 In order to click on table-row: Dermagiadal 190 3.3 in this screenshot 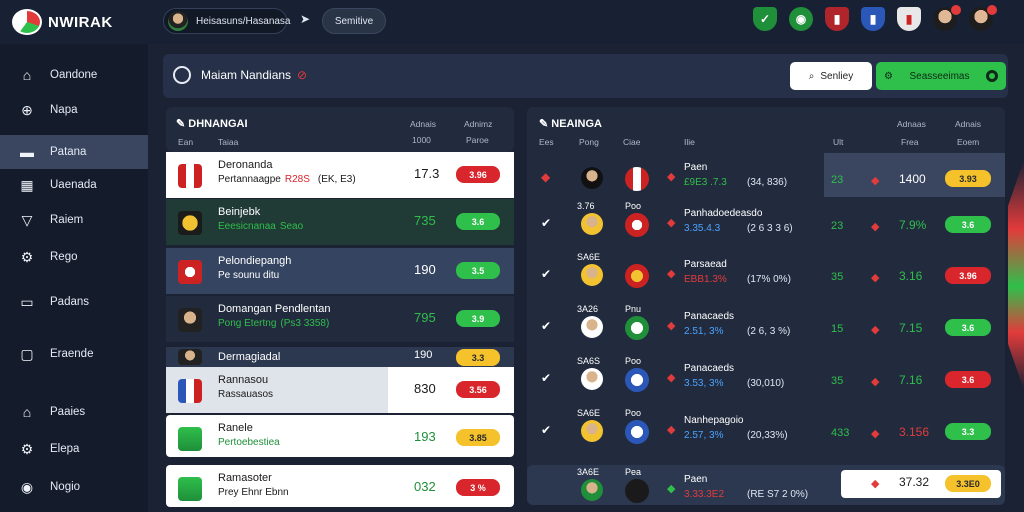, I will do `click(340, 357)`.